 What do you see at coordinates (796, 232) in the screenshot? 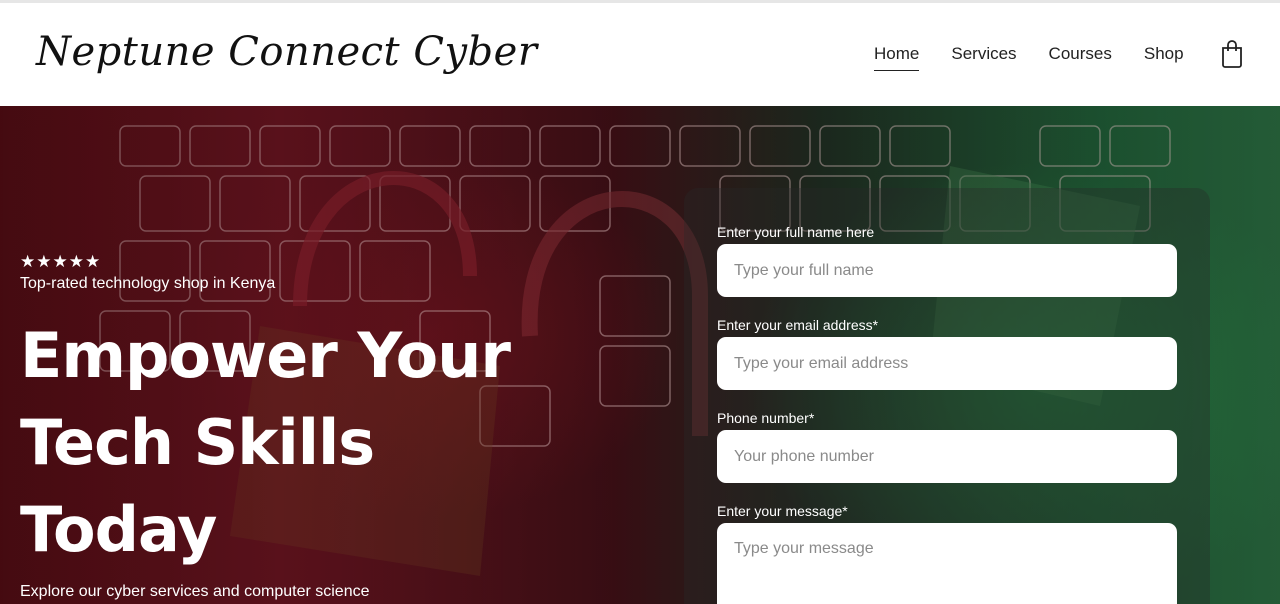
I see `name-label: Enter your full name here` at bounding box center [796, 232].